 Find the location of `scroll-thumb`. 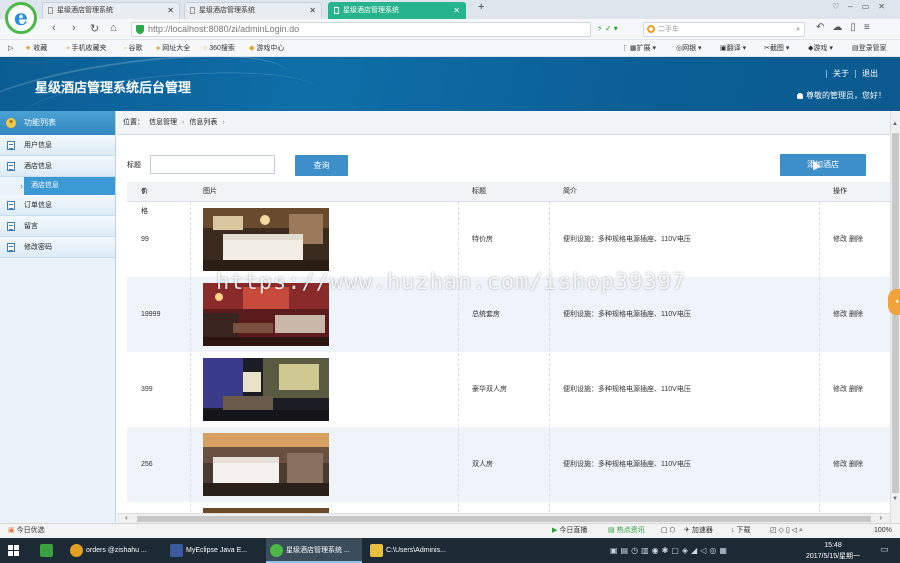

scroll-thumb is located at coordinates (504, 519).